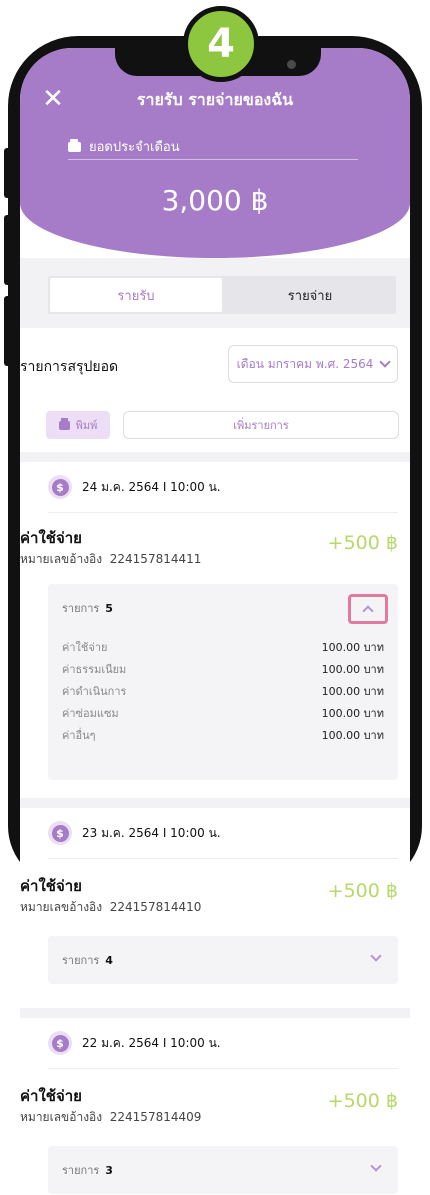 This screenshot has height=1195, width=430. I want to click on items-header: รายการ 5, so click(87, 608).